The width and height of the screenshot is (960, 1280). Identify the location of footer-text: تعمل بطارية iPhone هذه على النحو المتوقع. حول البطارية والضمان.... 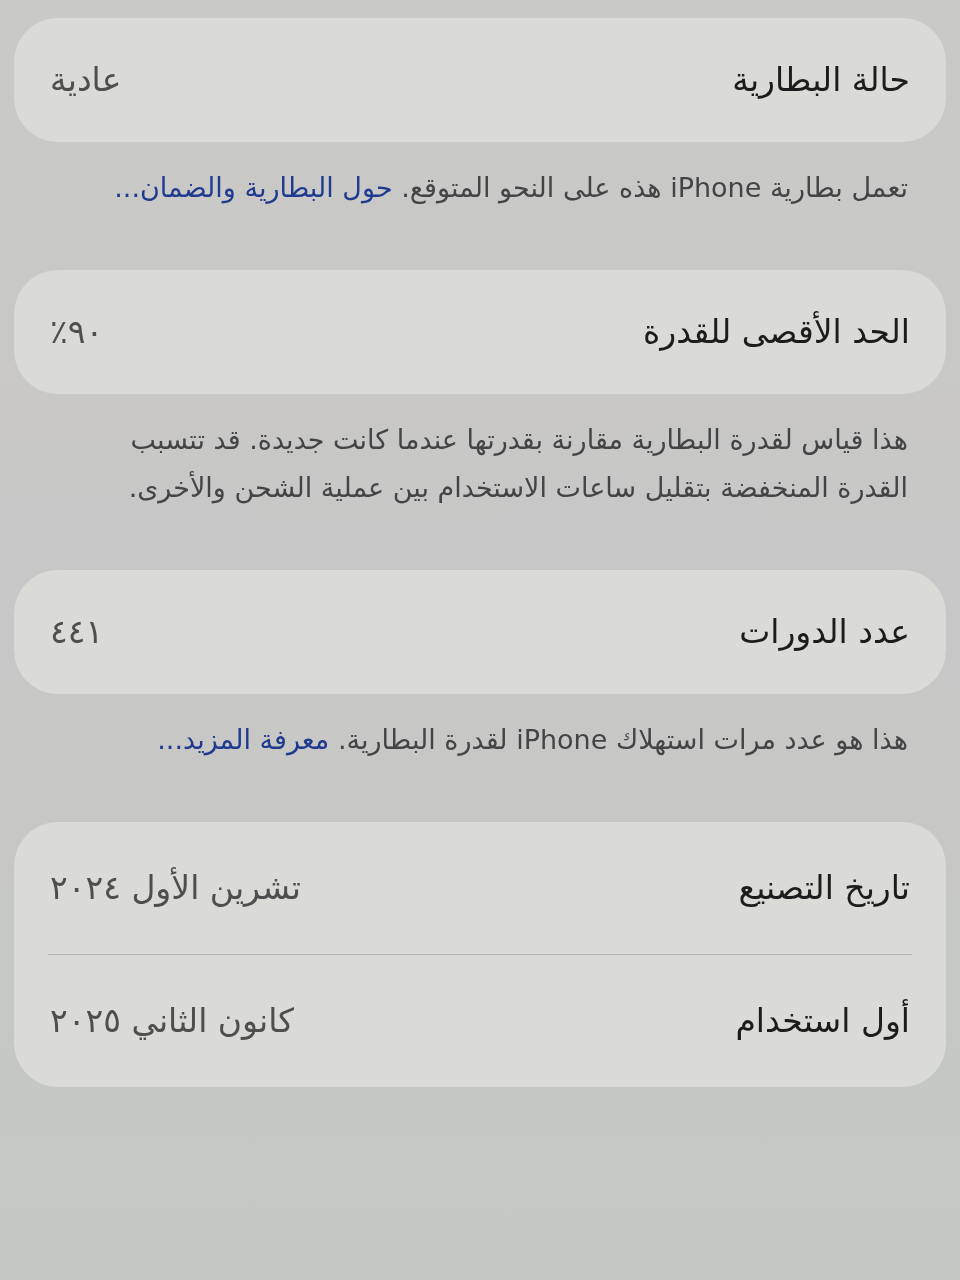
(511, 188).